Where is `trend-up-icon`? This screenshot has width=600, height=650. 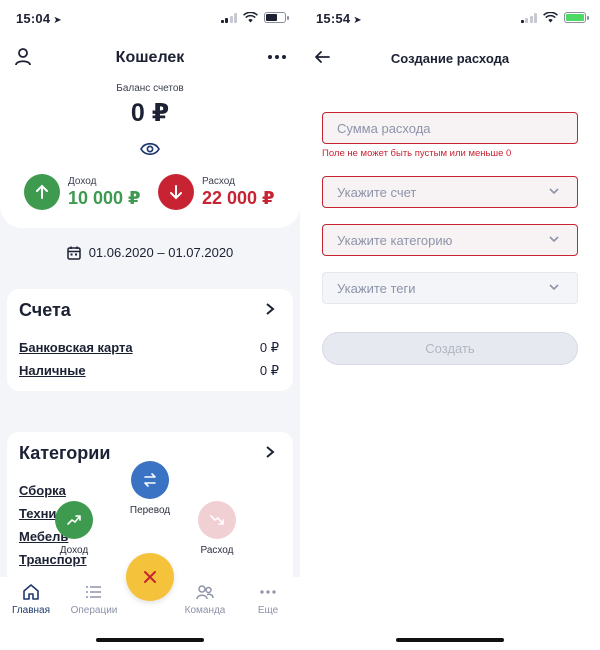
trend-up-icon is located at coordinates (74, 520).